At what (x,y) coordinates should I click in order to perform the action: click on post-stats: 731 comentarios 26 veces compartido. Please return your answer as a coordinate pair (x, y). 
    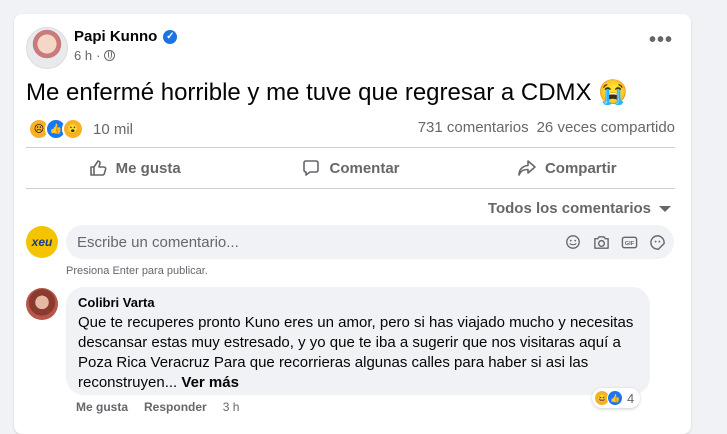
    Looking at the image, I should click on (546, 127).